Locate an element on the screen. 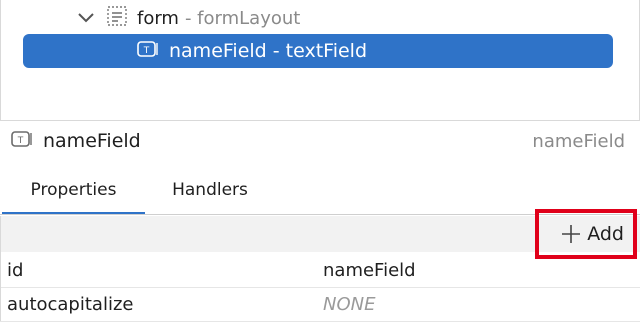 The width and height of the screenshot is (640, 329). property-value: NONE is located at coordinates (349, 304).